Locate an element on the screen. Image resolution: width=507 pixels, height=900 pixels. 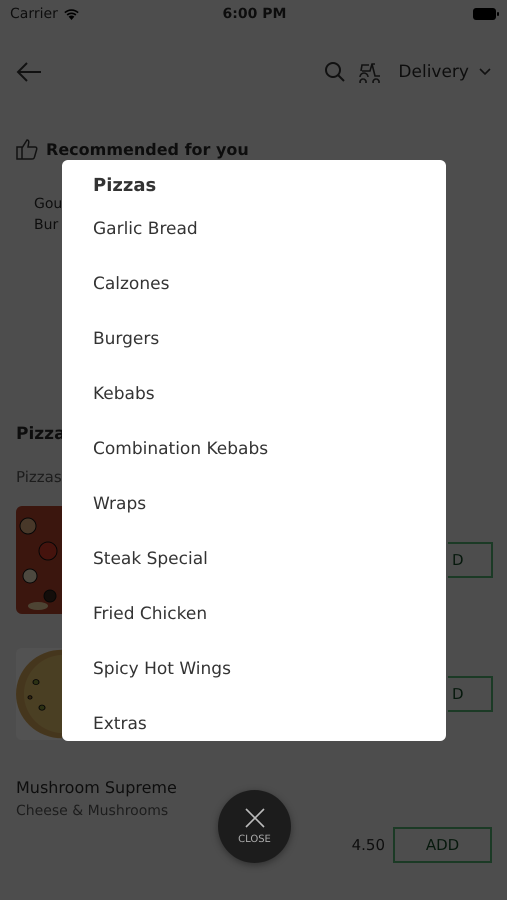
category-item: Calzones is located at coordinates (243, 296).